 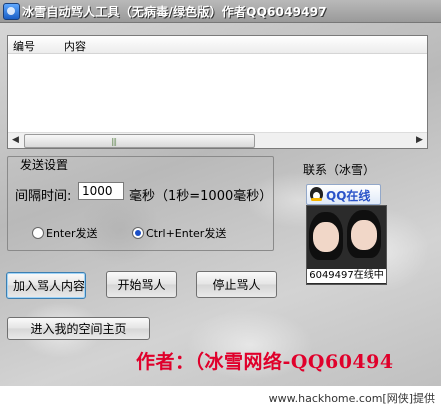 I want to click on scroll-left-arrow-icon: ◀, so click(x=15, y=140).